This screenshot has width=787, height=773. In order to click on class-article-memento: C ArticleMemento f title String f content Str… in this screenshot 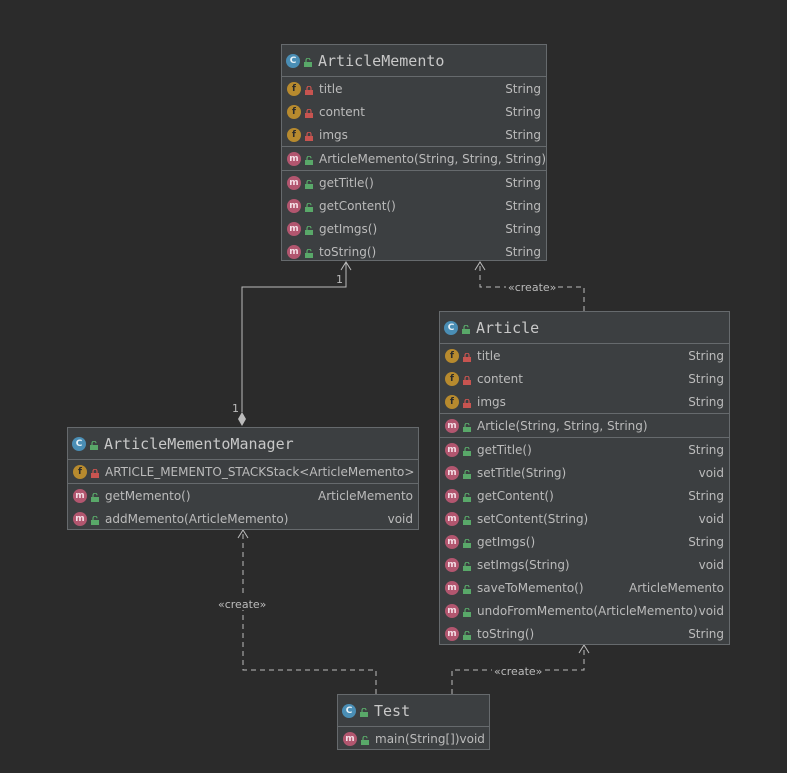, I will do `click(414, 152)`.